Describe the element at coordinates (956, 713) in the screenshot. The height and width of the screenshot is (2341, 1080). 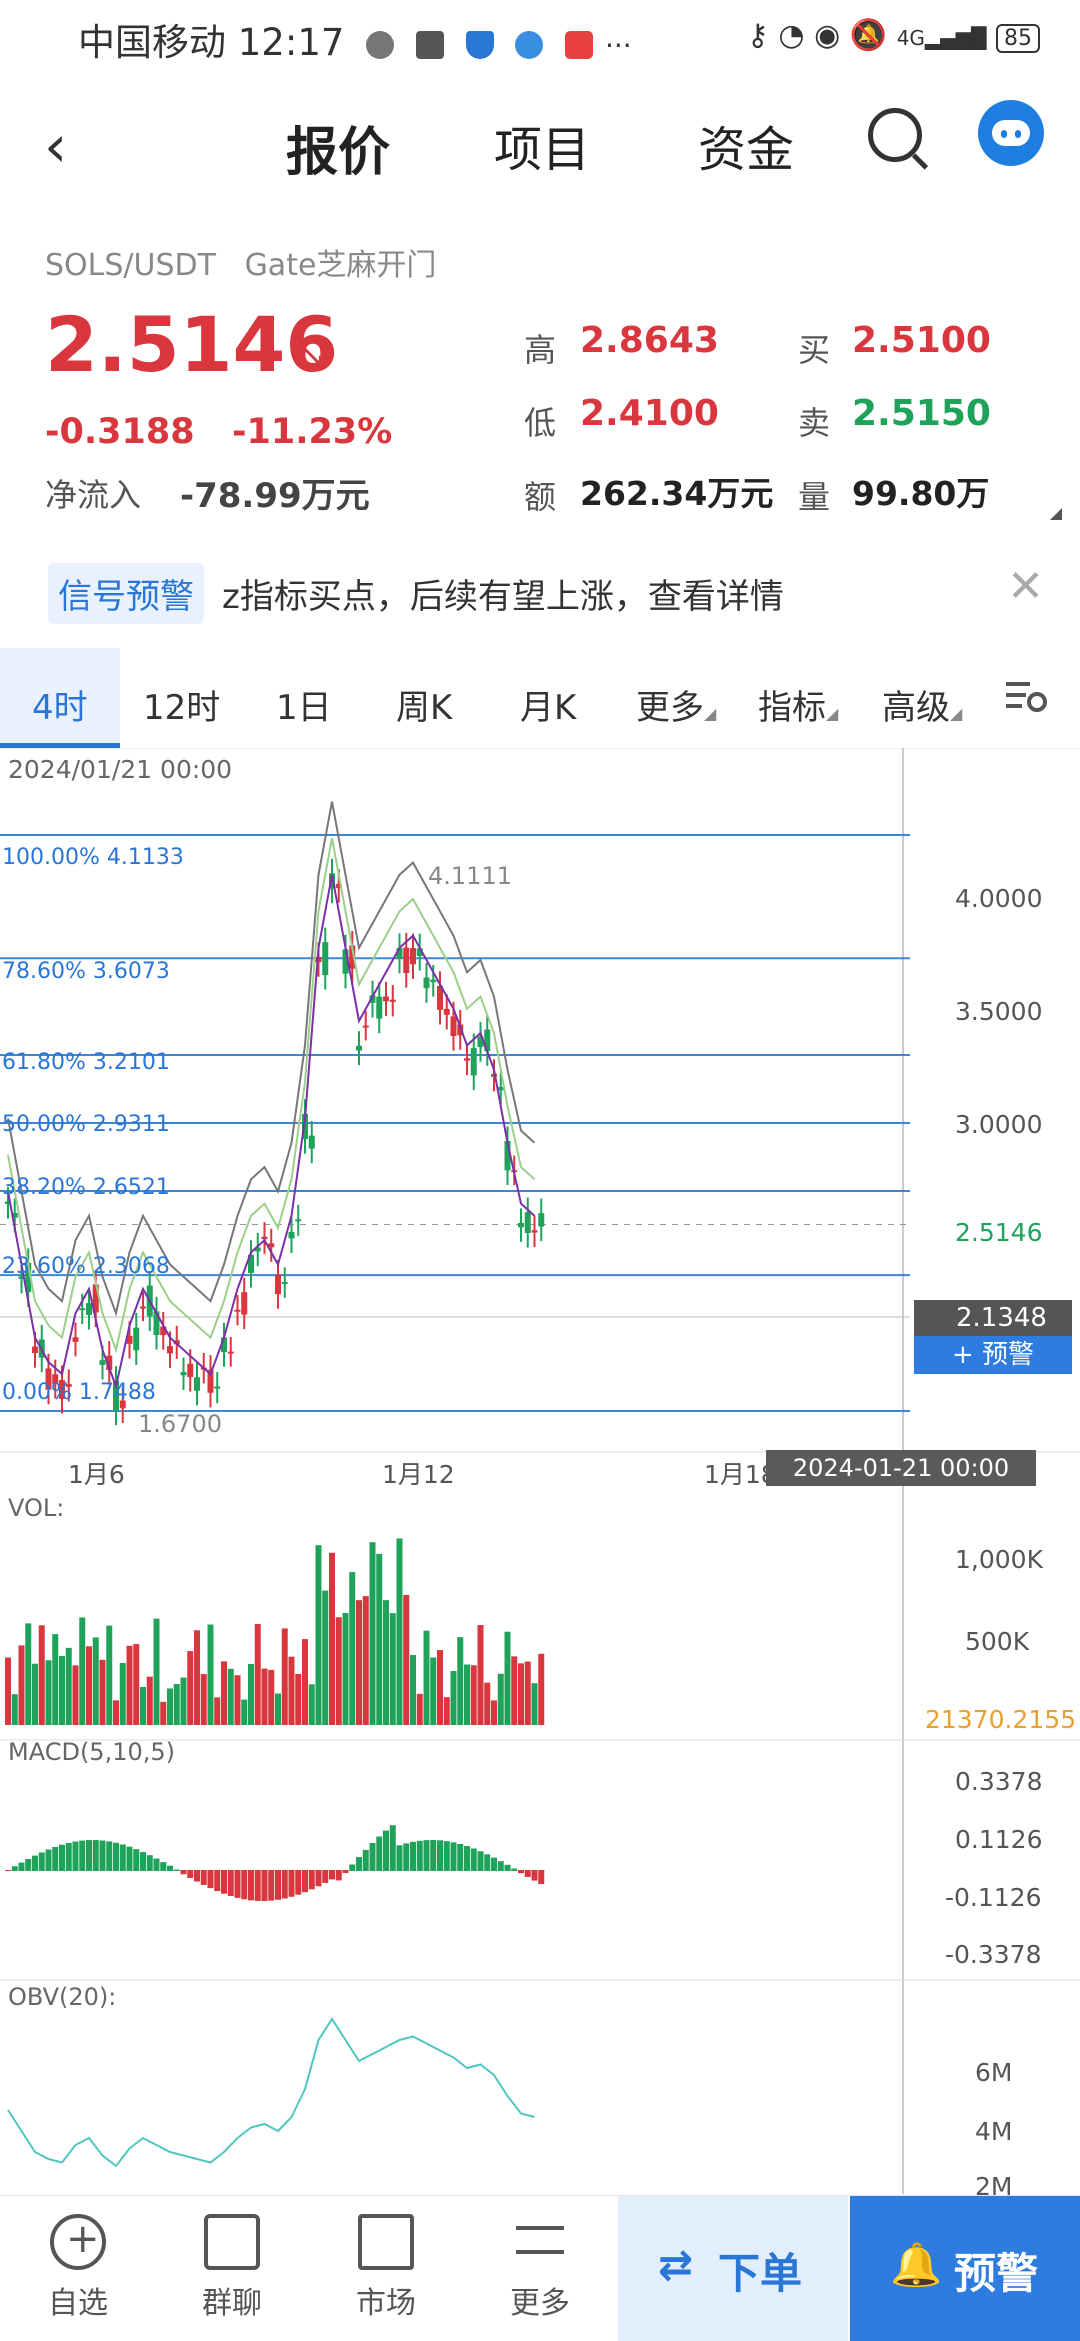
I see `triangle-icon: ◢` at that location.